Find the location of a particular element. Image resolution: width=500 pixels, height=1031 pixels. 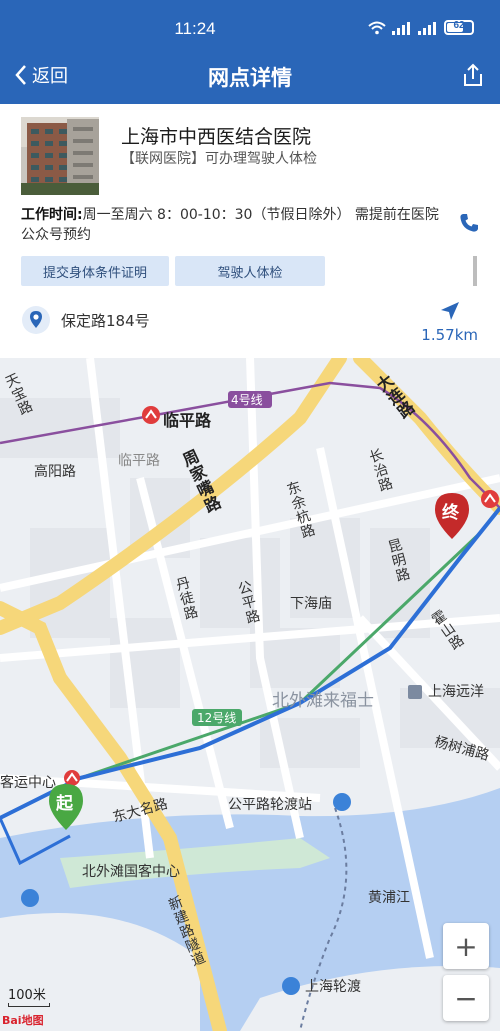

map-label-yuanyang: 上海远洋 is located at coordinates (456, 692).